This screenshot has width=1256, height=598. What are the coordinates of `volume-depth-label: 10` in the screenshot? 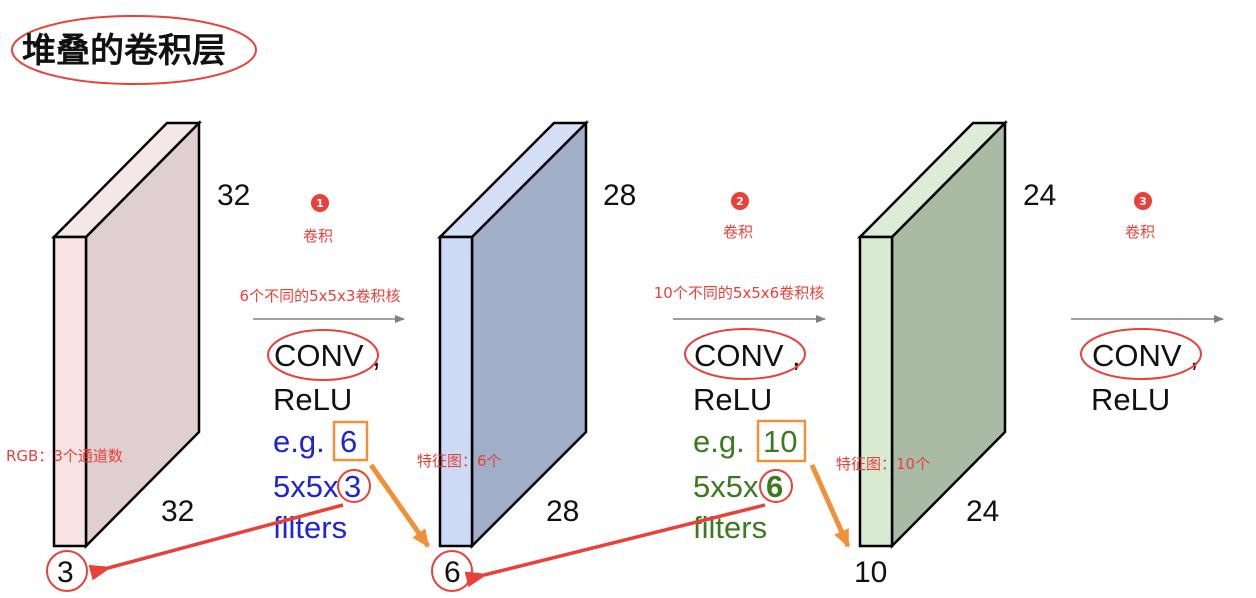 It's located at (870, 572).